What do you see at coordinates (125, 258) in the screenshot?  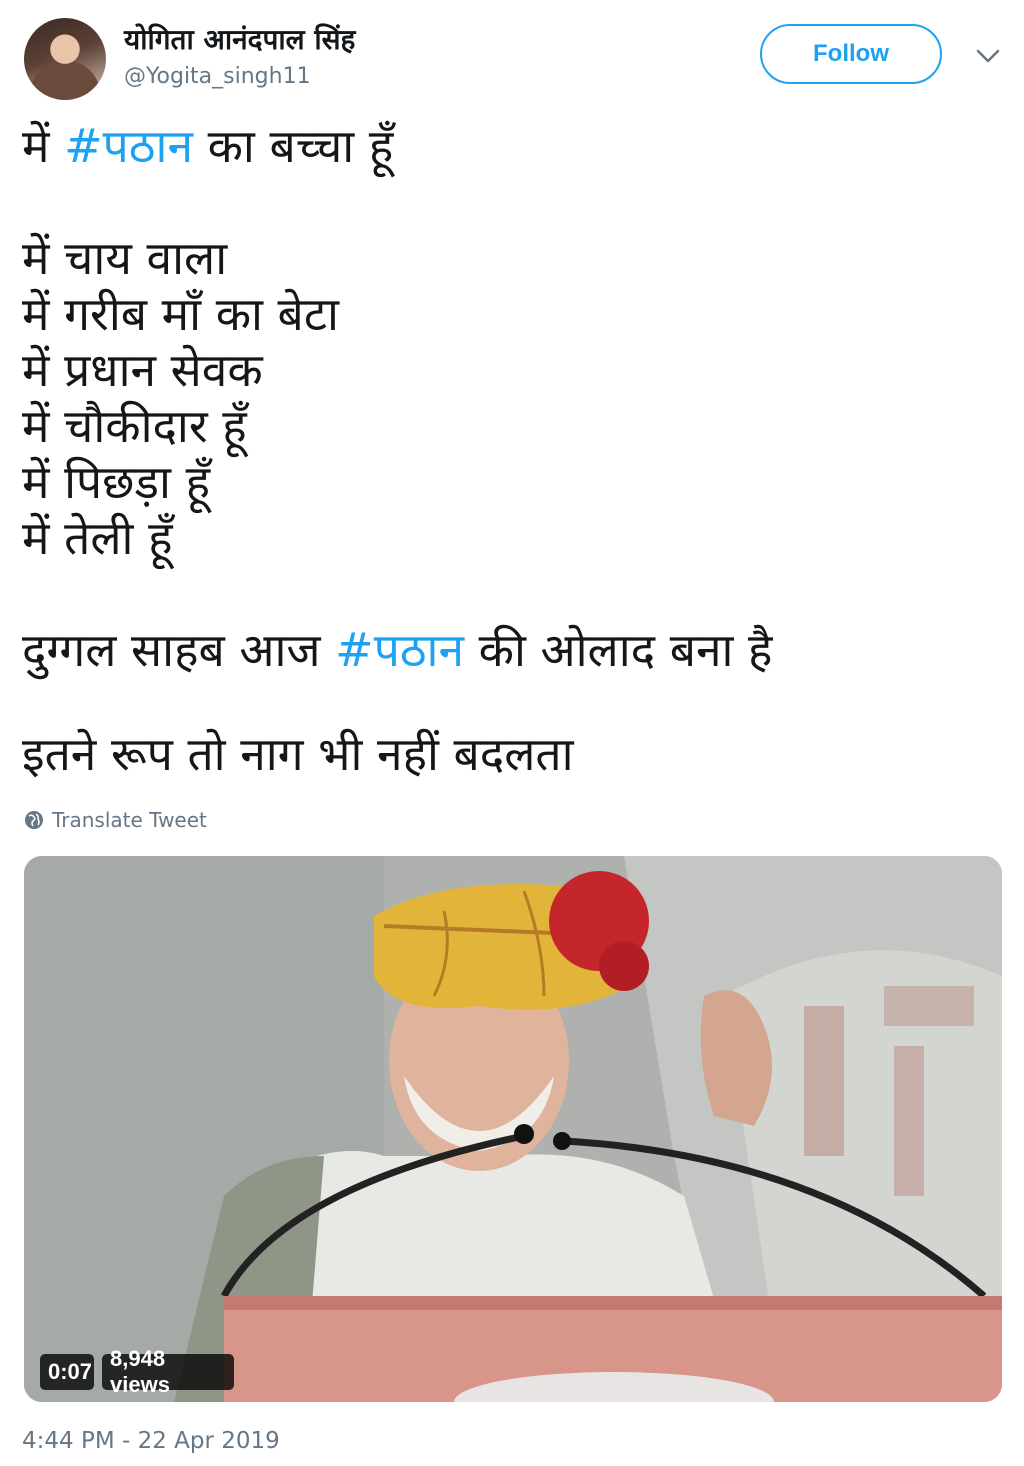 I see `tweet-line: में चाय वाला` at bounding box center [125, 258].